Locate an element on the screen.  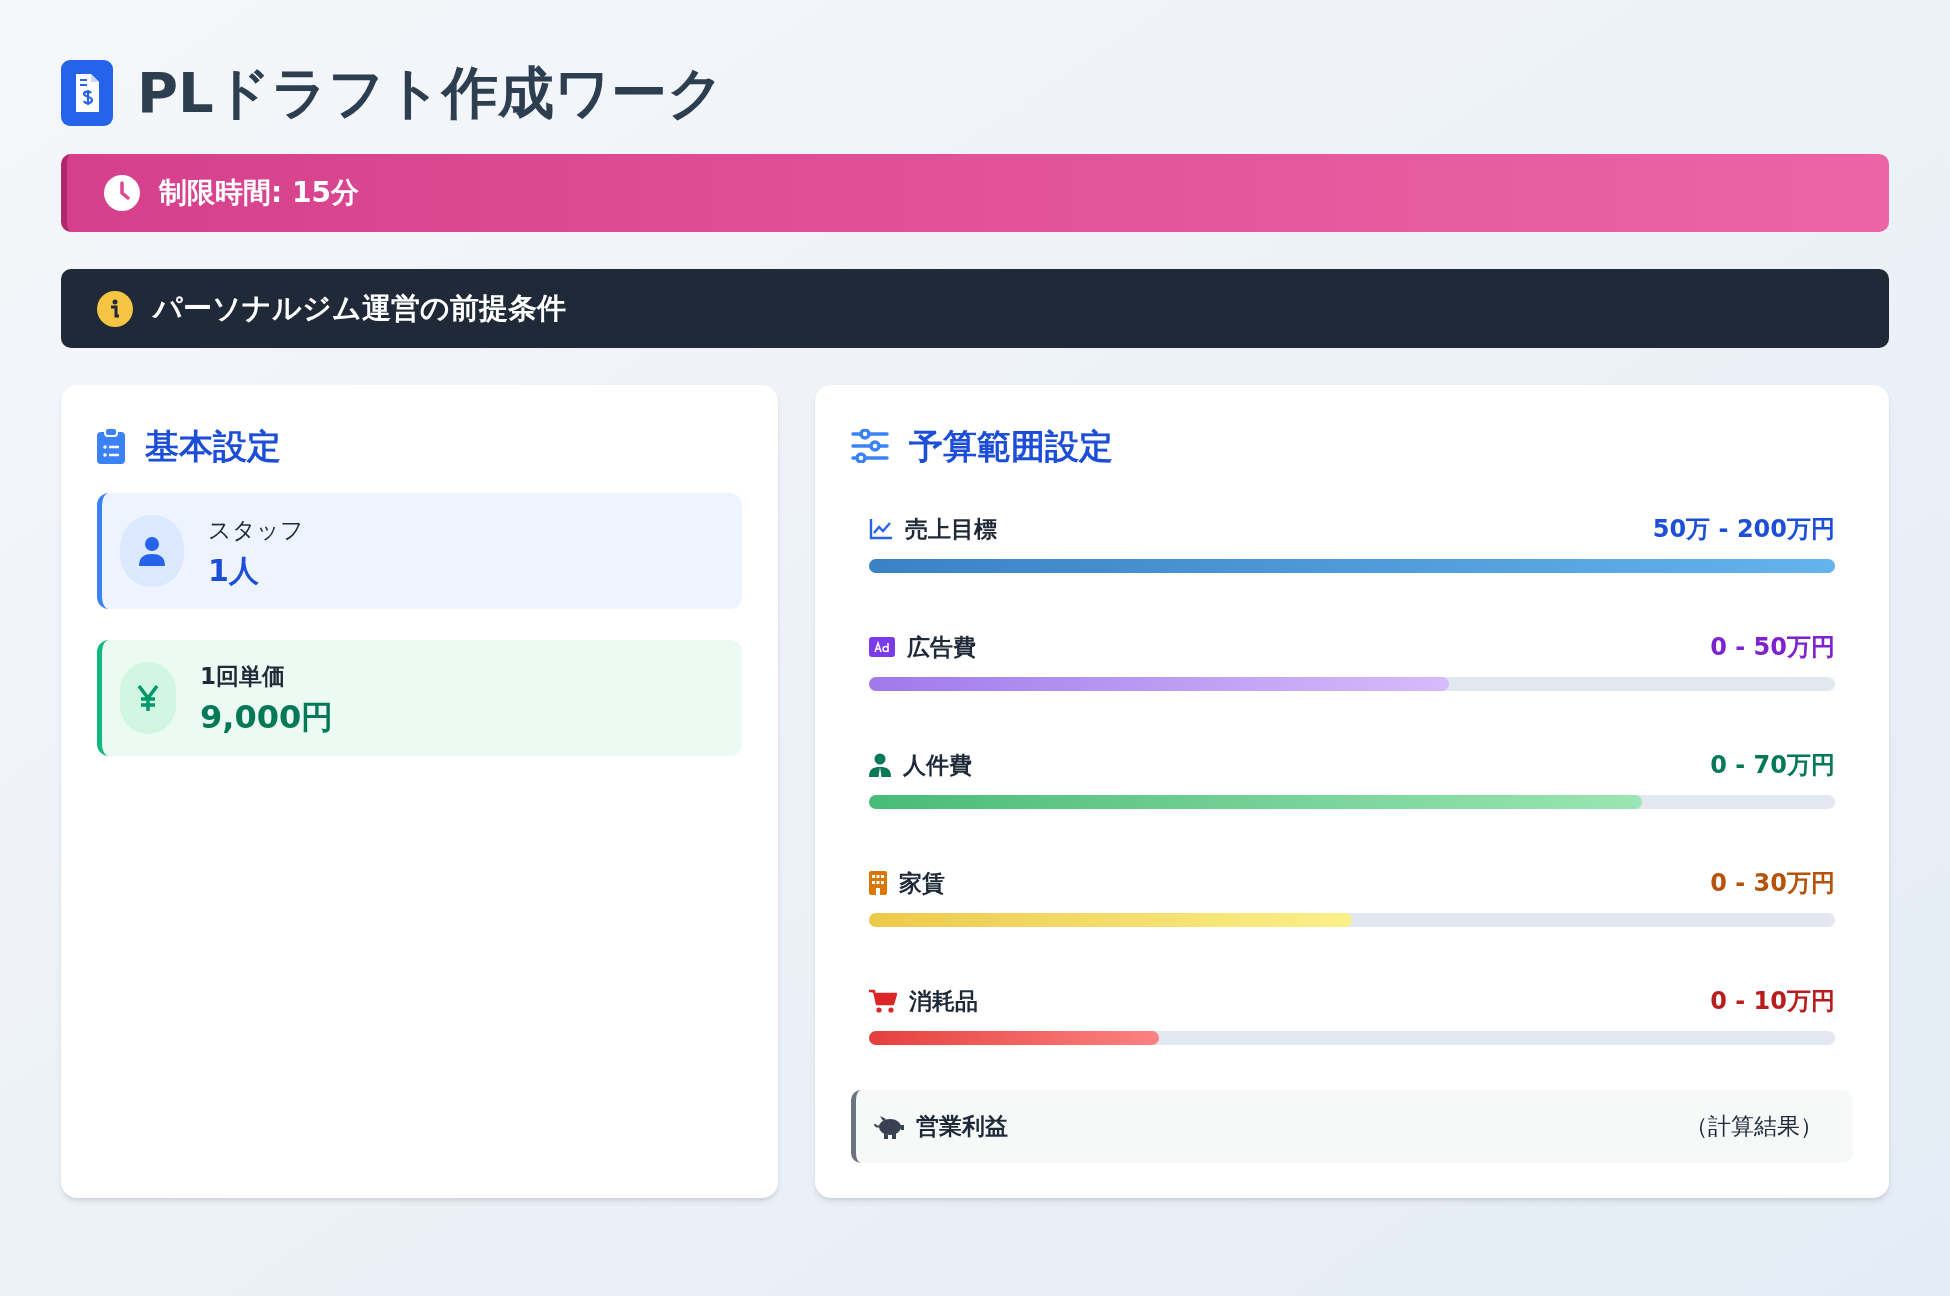
item-value: 9,000円 is located at coordinates (267, 717).